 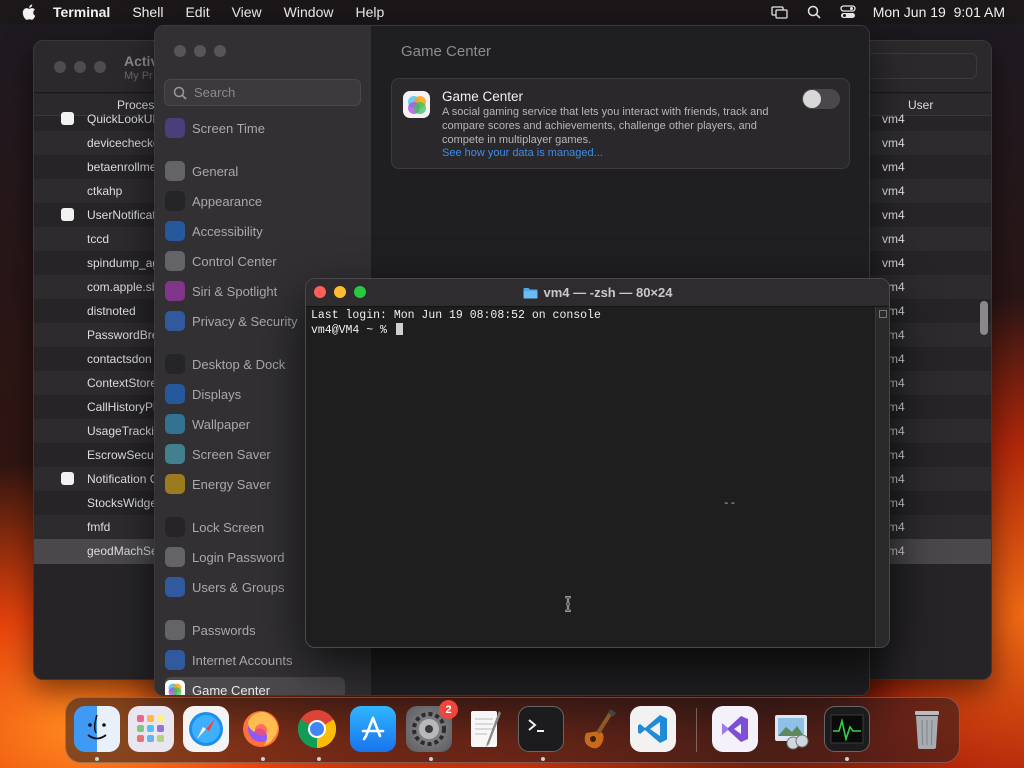 What do you see at coordinates (939, 12) in the screenshot?
I see `menu-clock: Mon Jun 19 9:01 AM` at bounding box center [939, 12].